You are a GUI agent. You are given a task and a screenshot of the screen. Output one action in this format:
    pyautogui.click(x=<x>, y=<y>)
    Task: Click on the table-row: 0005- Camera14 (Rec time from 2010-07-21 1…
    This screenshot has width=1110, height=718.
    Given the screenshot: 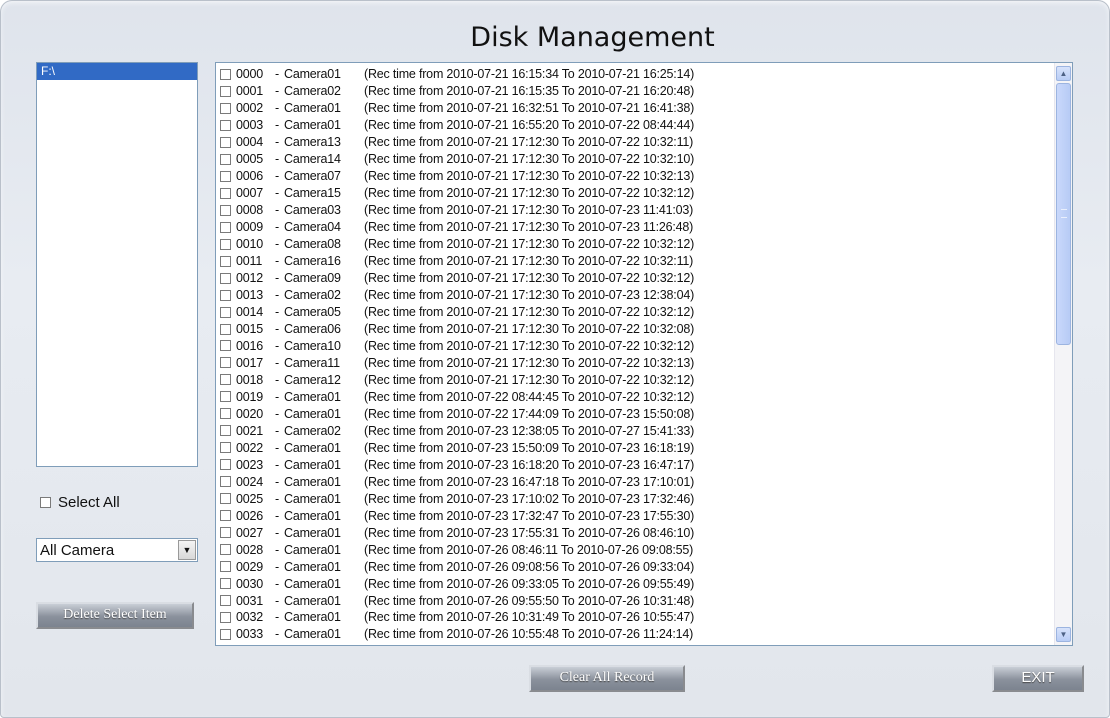 What is the action you would take?
    pyautogui.click(x=457, y=159)
    